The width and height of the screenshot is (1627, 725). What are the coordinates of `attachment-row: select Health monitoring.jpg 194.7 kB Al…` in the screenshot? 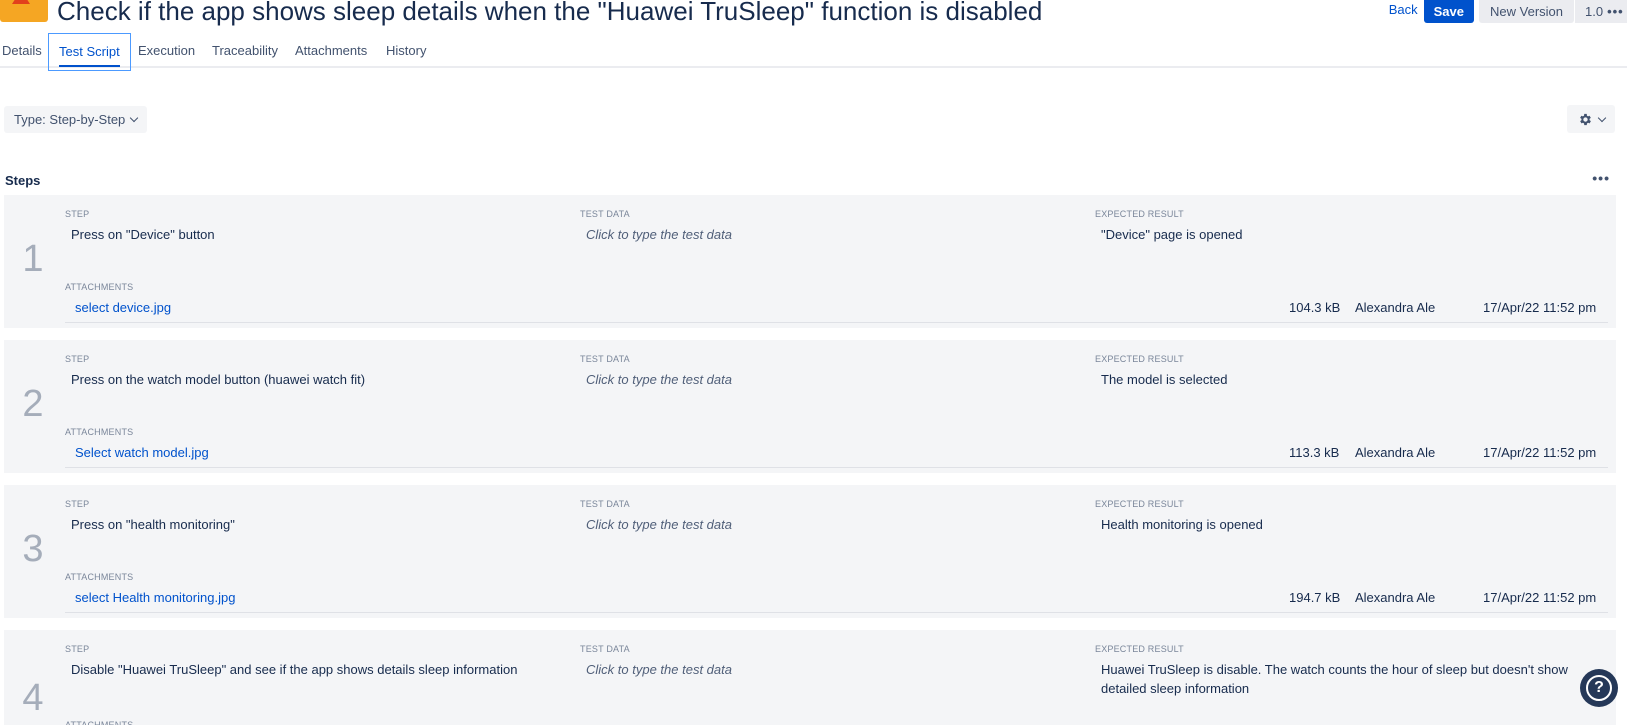 It's located at (836, 600).